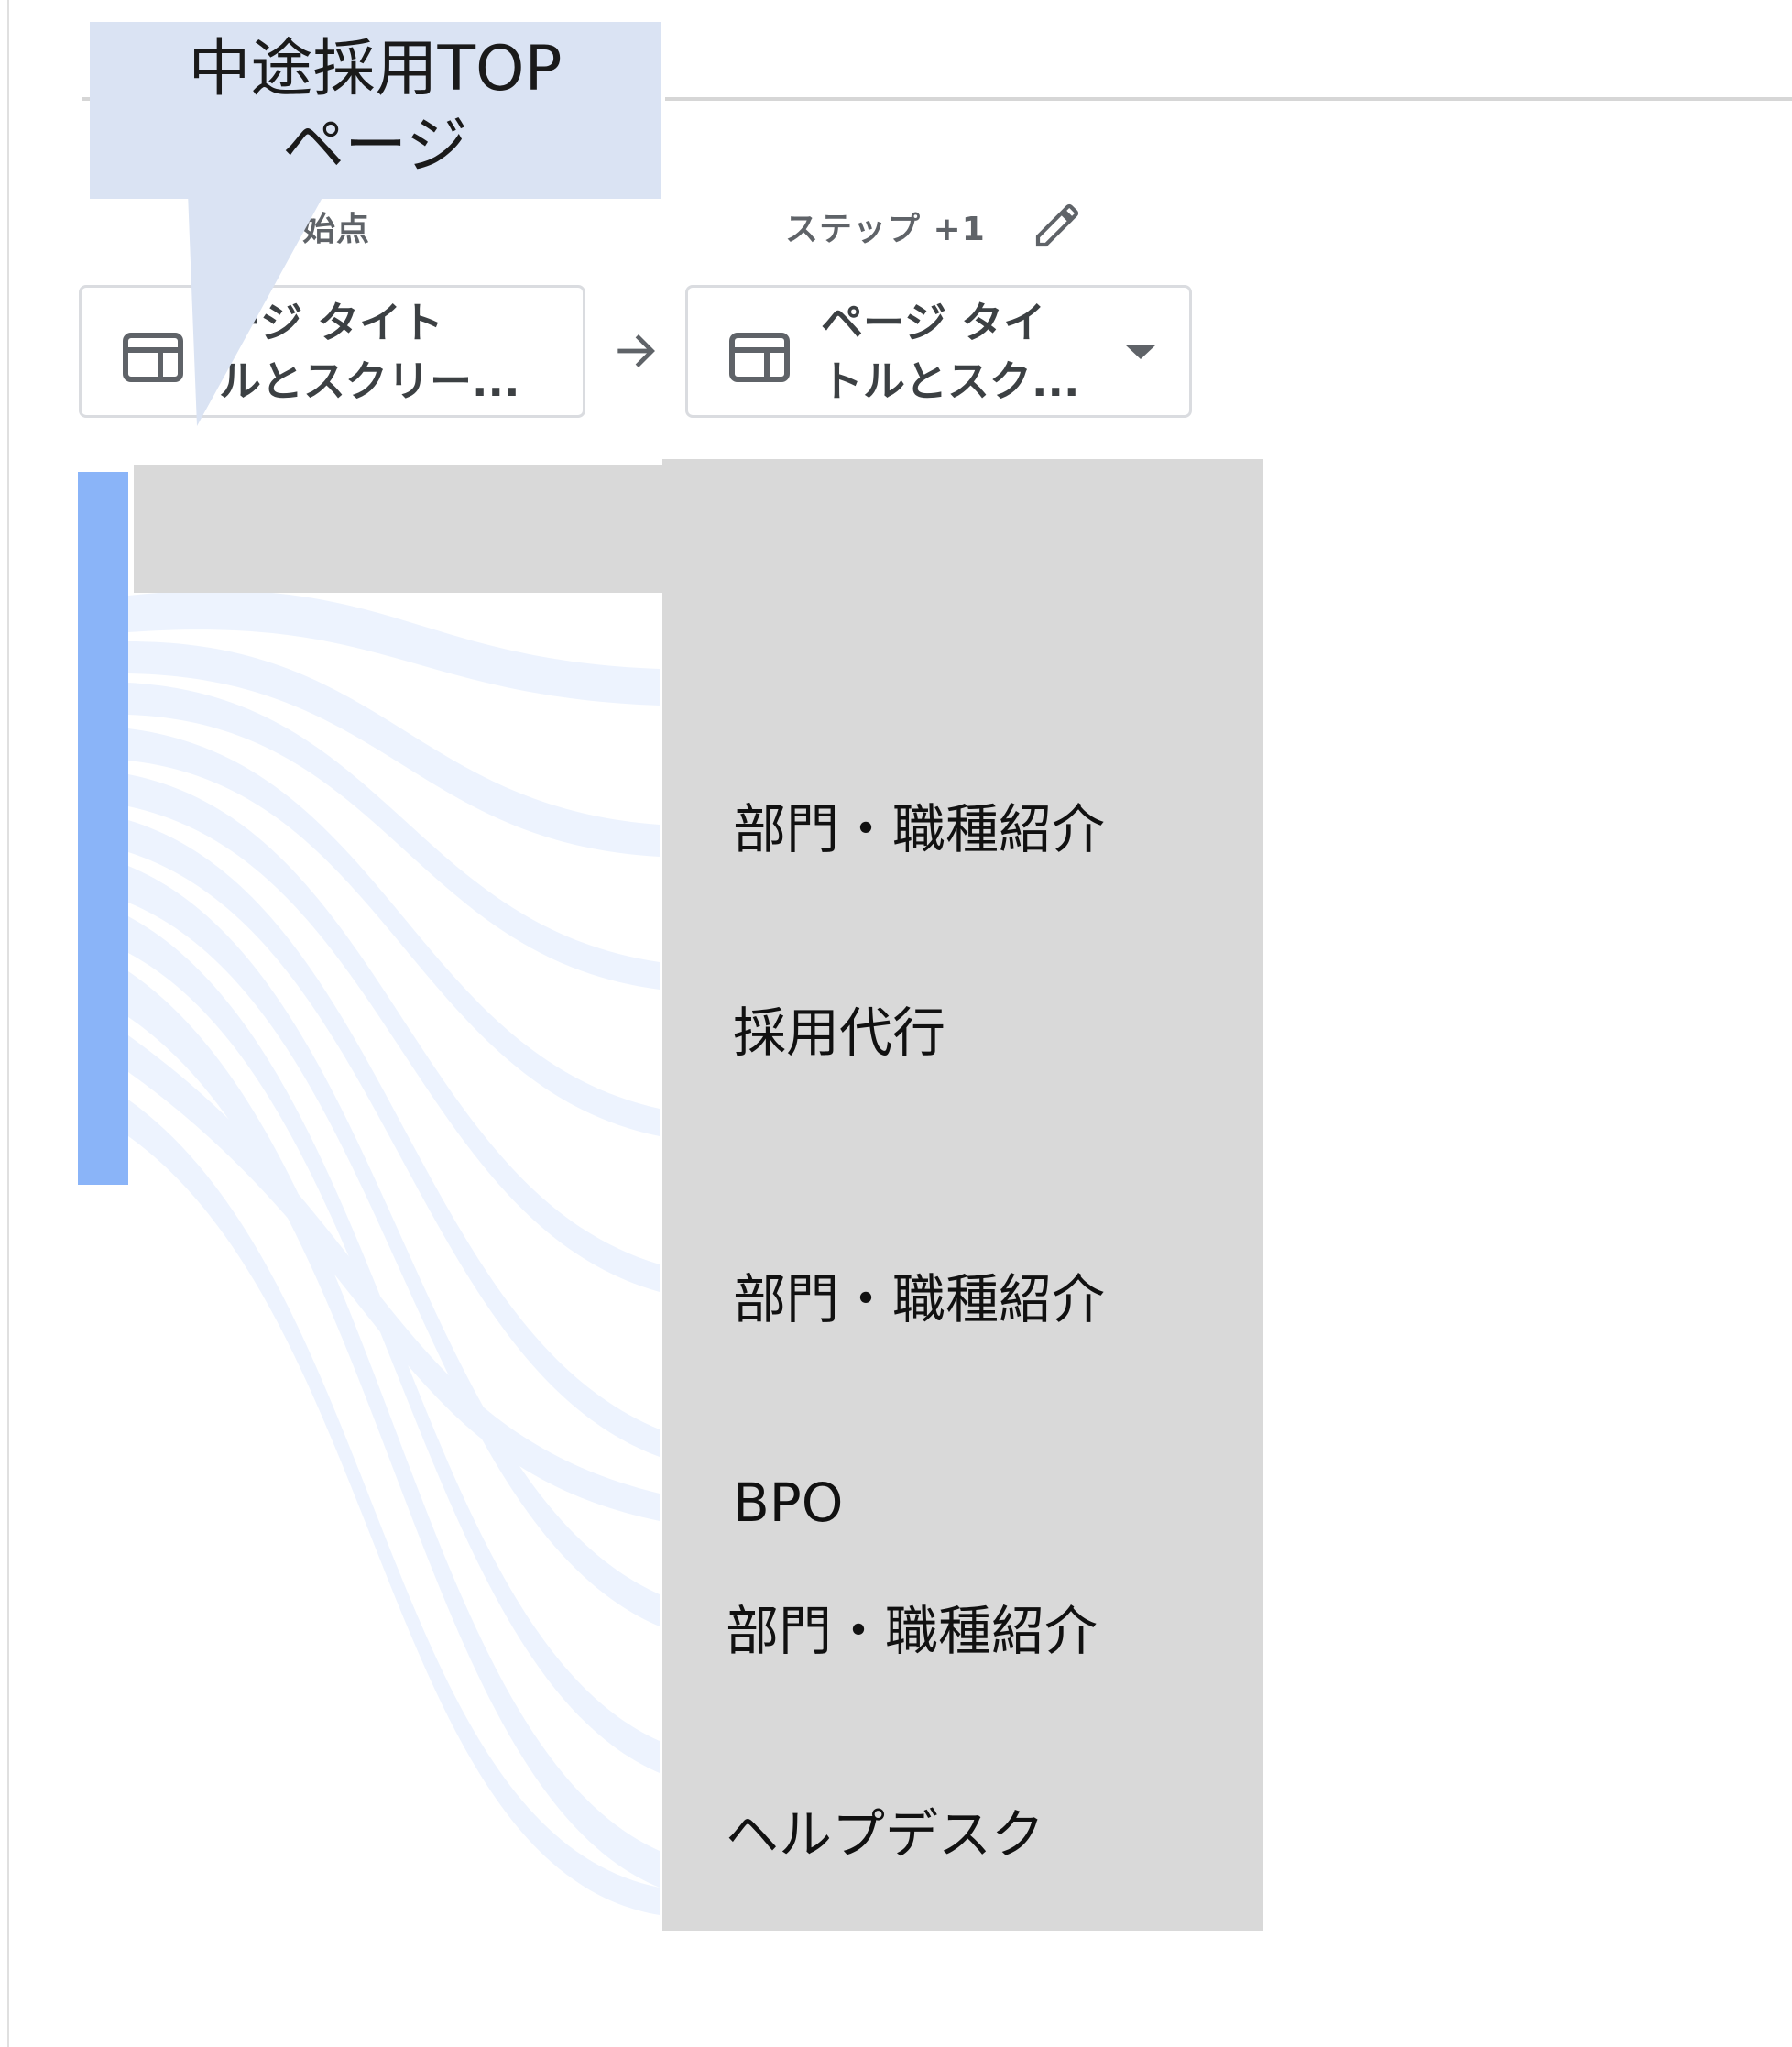 This screenshot has height=2047, width=1792. What do you see at coordinates (920, 829) in the screenshot?
I see `node-label-1-line1: 部門・職種紹介` at bounding box center [920, 829].